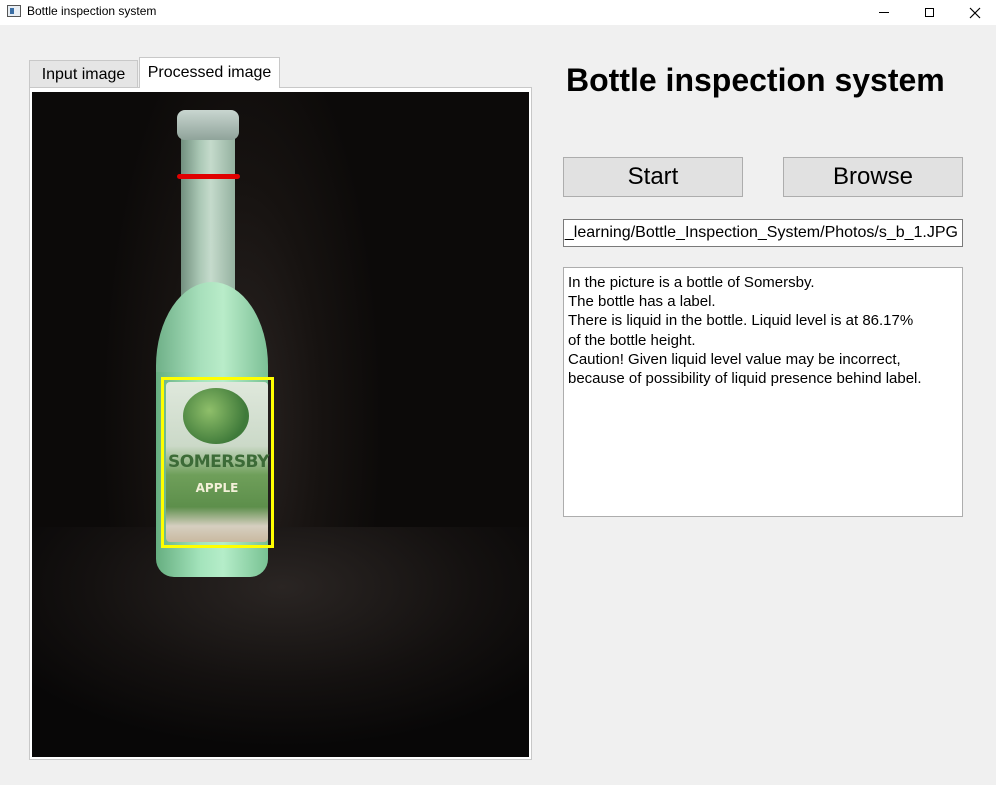  What do you see at coordinates (691, 282) in the screenshot?
I see `result-line: In the picture is a bottle of Somersby.` at bounding box center [691, 282].